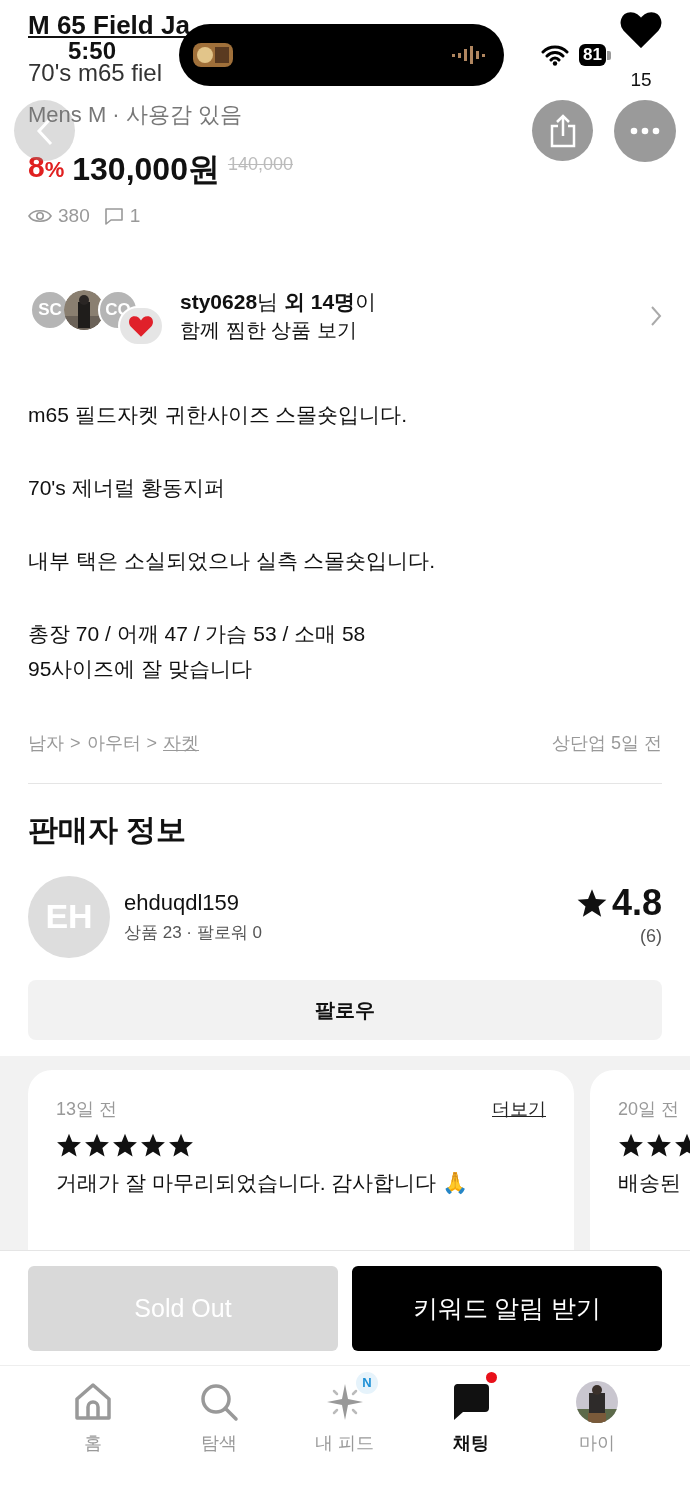 Image resolution: width=690 pixels, height=1500 pixels. Describe the element at coordinates (555, 55) in the screenshot. I see `wifi-icon` at that location.